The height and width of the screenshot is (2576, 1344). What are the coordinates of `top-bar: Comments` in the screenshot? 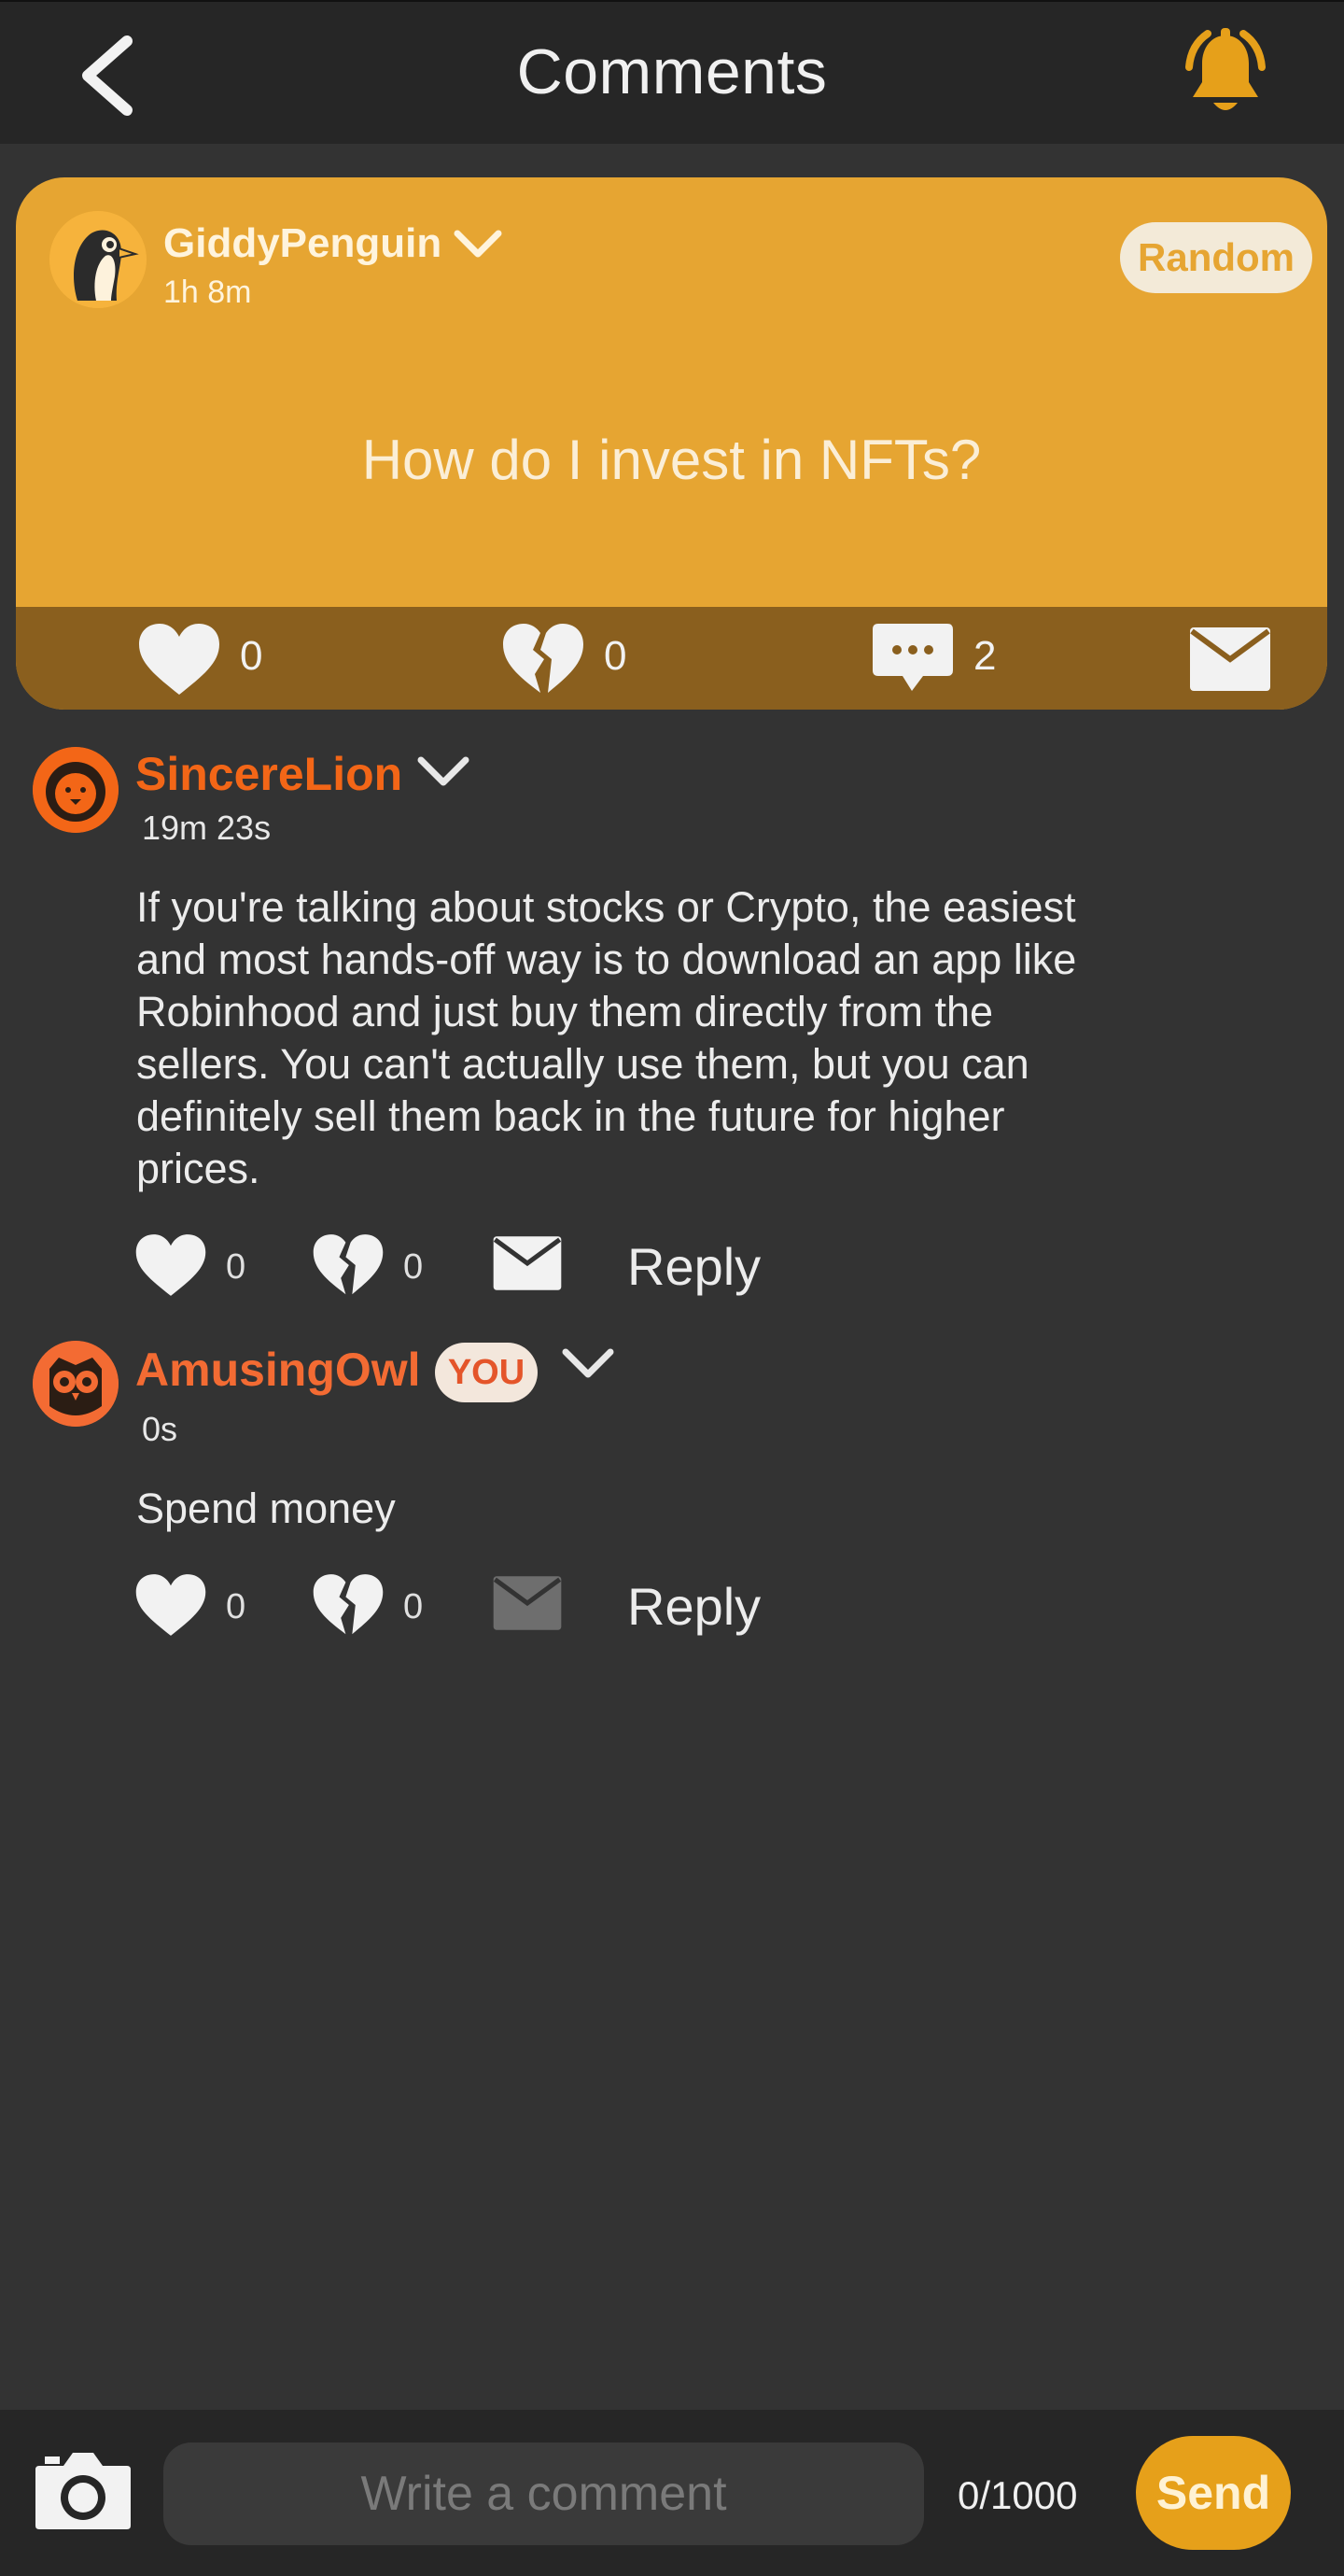 It's located at (672, 72).